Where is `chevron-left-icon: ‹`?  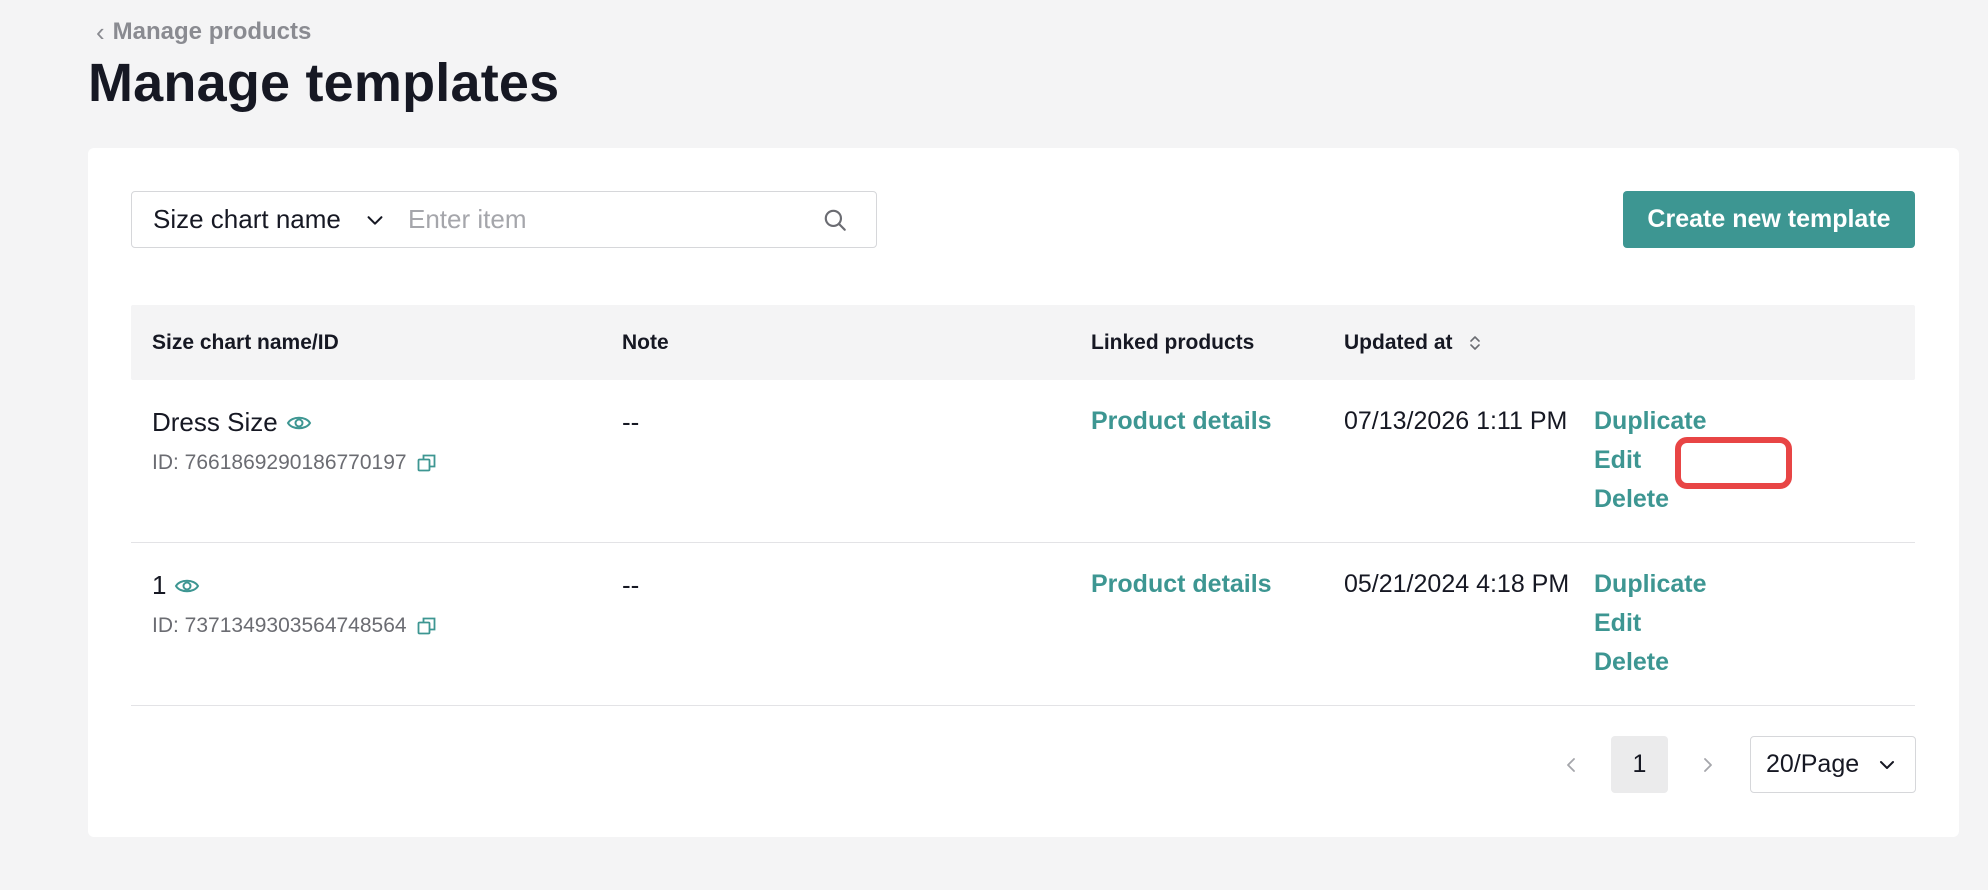 chevron-left-icon: ‹ is located at coordinates (100, 32).